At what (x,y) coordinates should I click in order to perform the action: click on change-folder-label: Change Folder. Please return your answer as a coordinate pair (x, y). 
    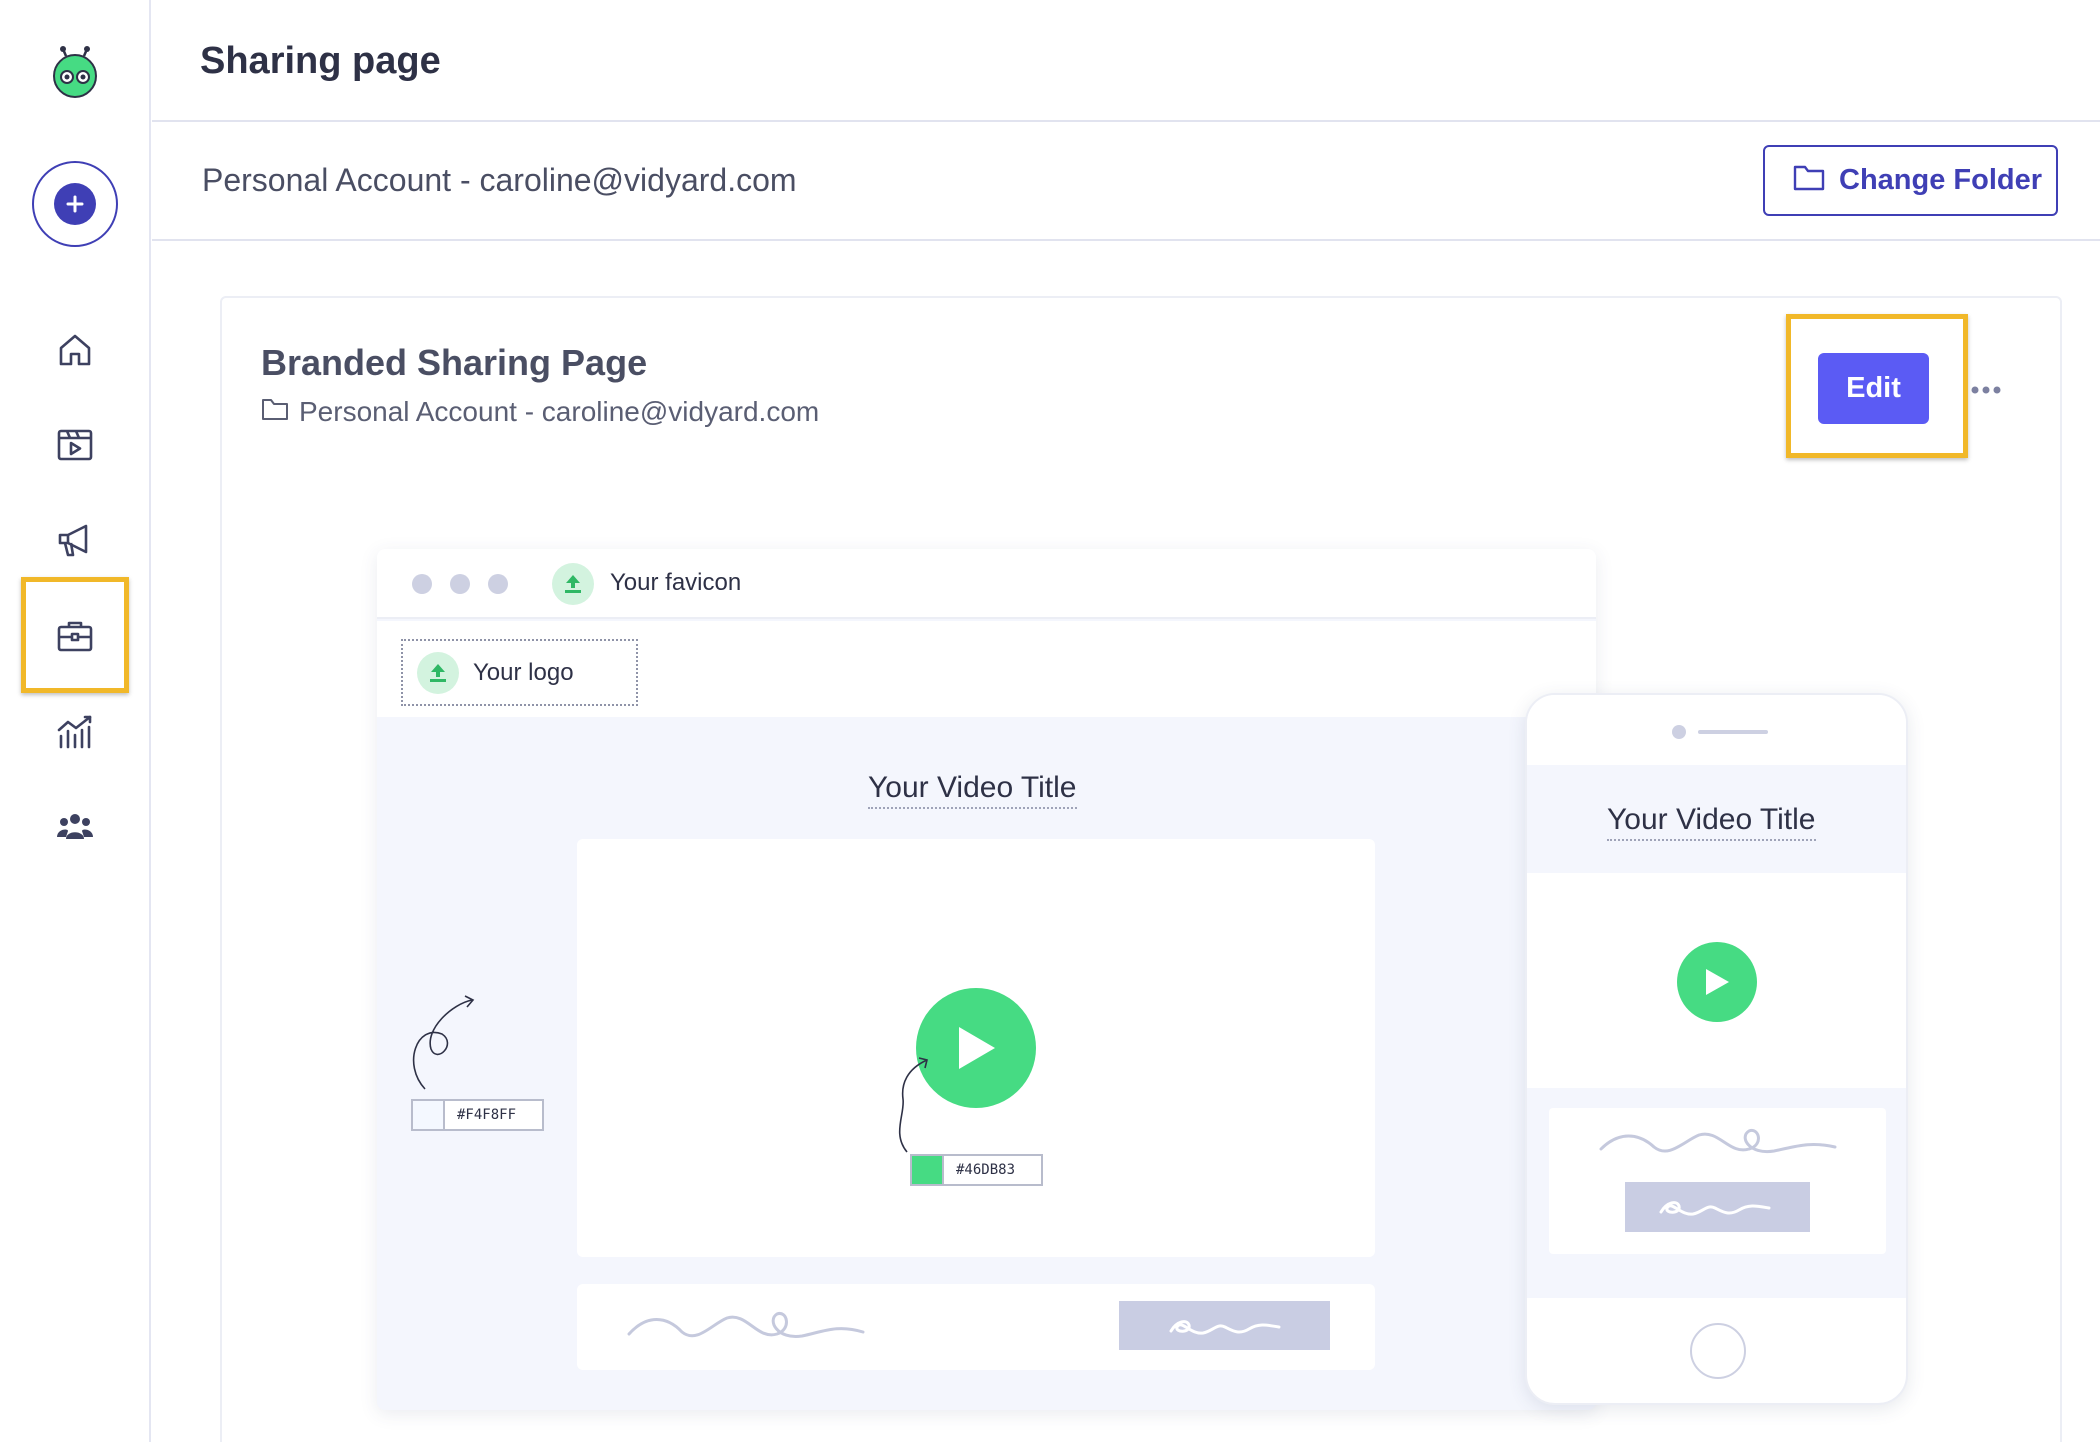
    Looking at the image, I should click on (1941, 180).